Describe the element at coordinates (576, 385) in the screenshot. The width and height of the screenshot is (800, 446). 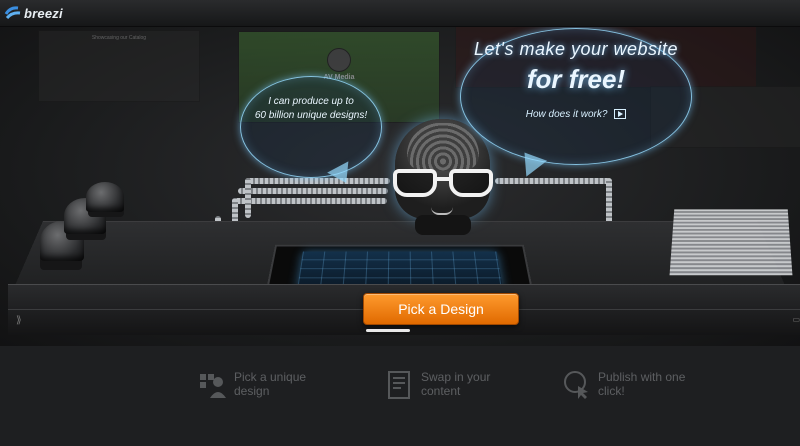
I see `globe-cursor-icon` at that location.